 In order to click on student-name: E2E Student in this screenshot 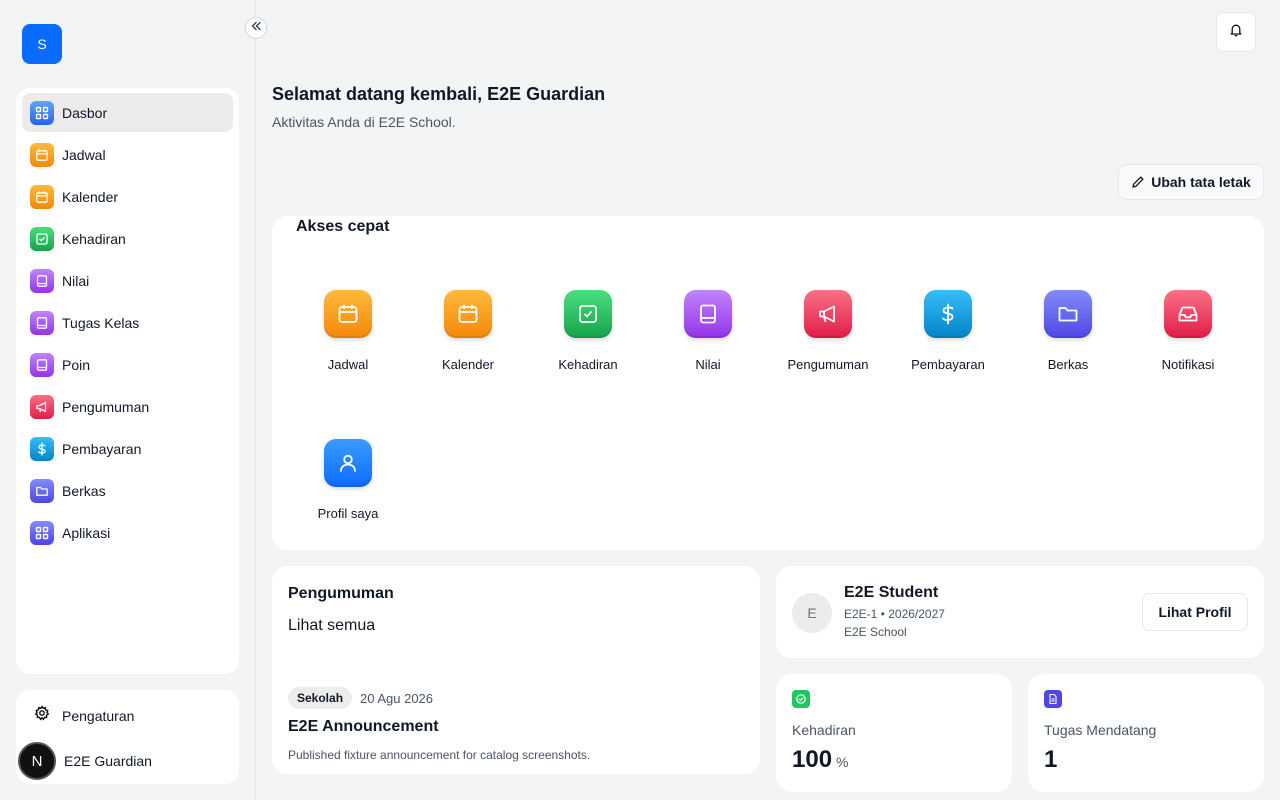, I will do `click(891, 592)`.